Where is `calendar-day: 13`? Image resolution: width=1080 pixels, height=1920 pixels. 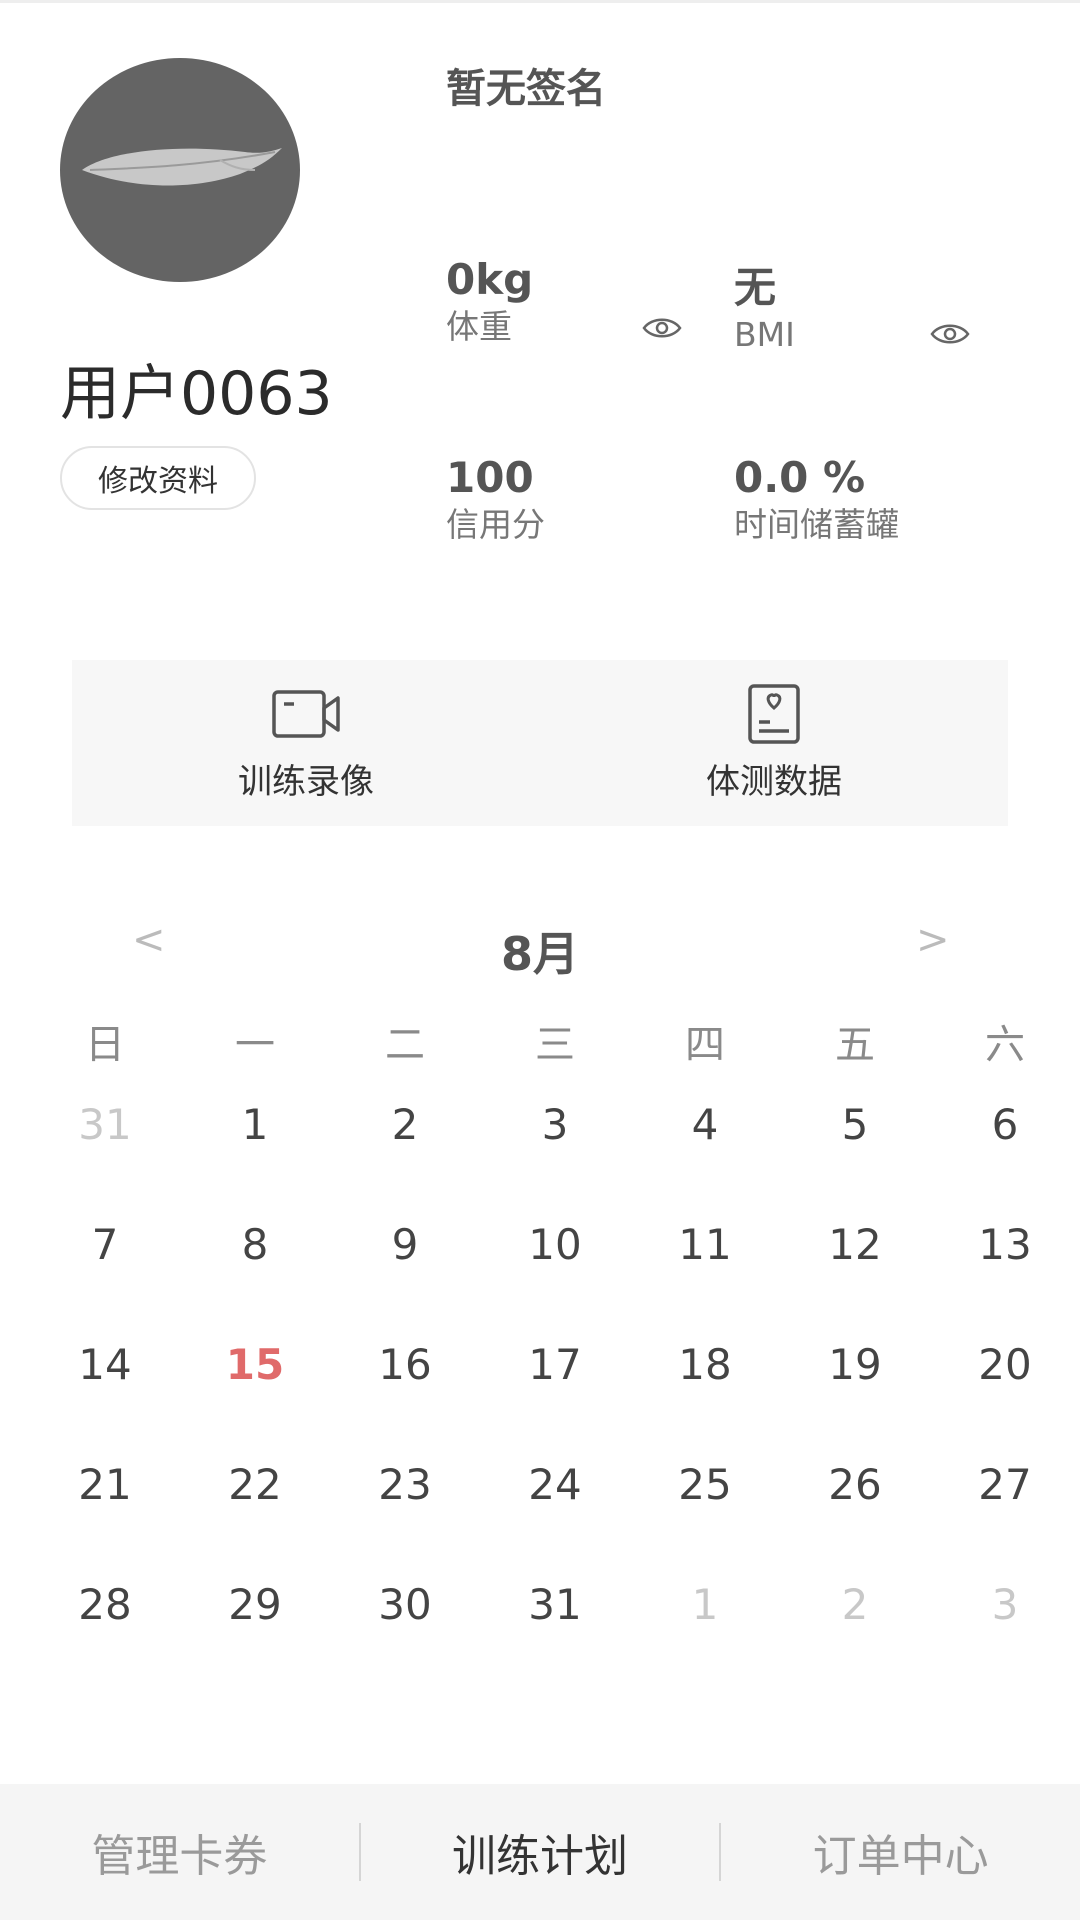 calendar-day: 13 is located at coordinates (1005, 1270).